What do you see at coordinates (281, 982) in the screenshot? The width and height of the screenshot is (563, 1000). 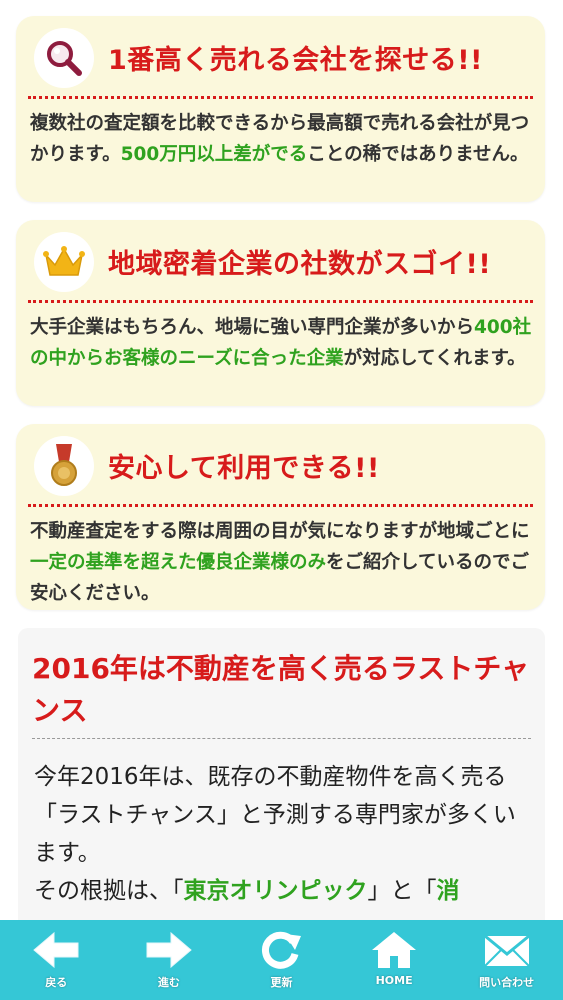 I see `nav-label: 更新` at bounding box center [281, 982].